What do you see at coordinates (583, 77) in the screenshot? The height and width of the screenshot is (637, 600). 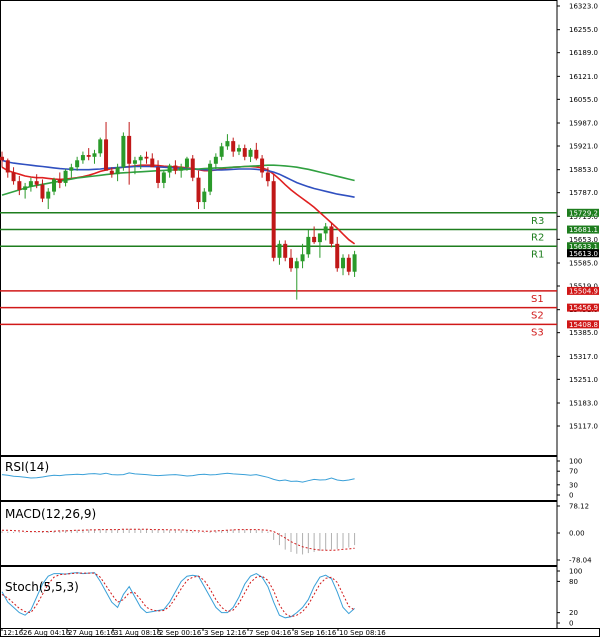 I see `price-tick-label: 16121.0` at bounding box center [583, 77].